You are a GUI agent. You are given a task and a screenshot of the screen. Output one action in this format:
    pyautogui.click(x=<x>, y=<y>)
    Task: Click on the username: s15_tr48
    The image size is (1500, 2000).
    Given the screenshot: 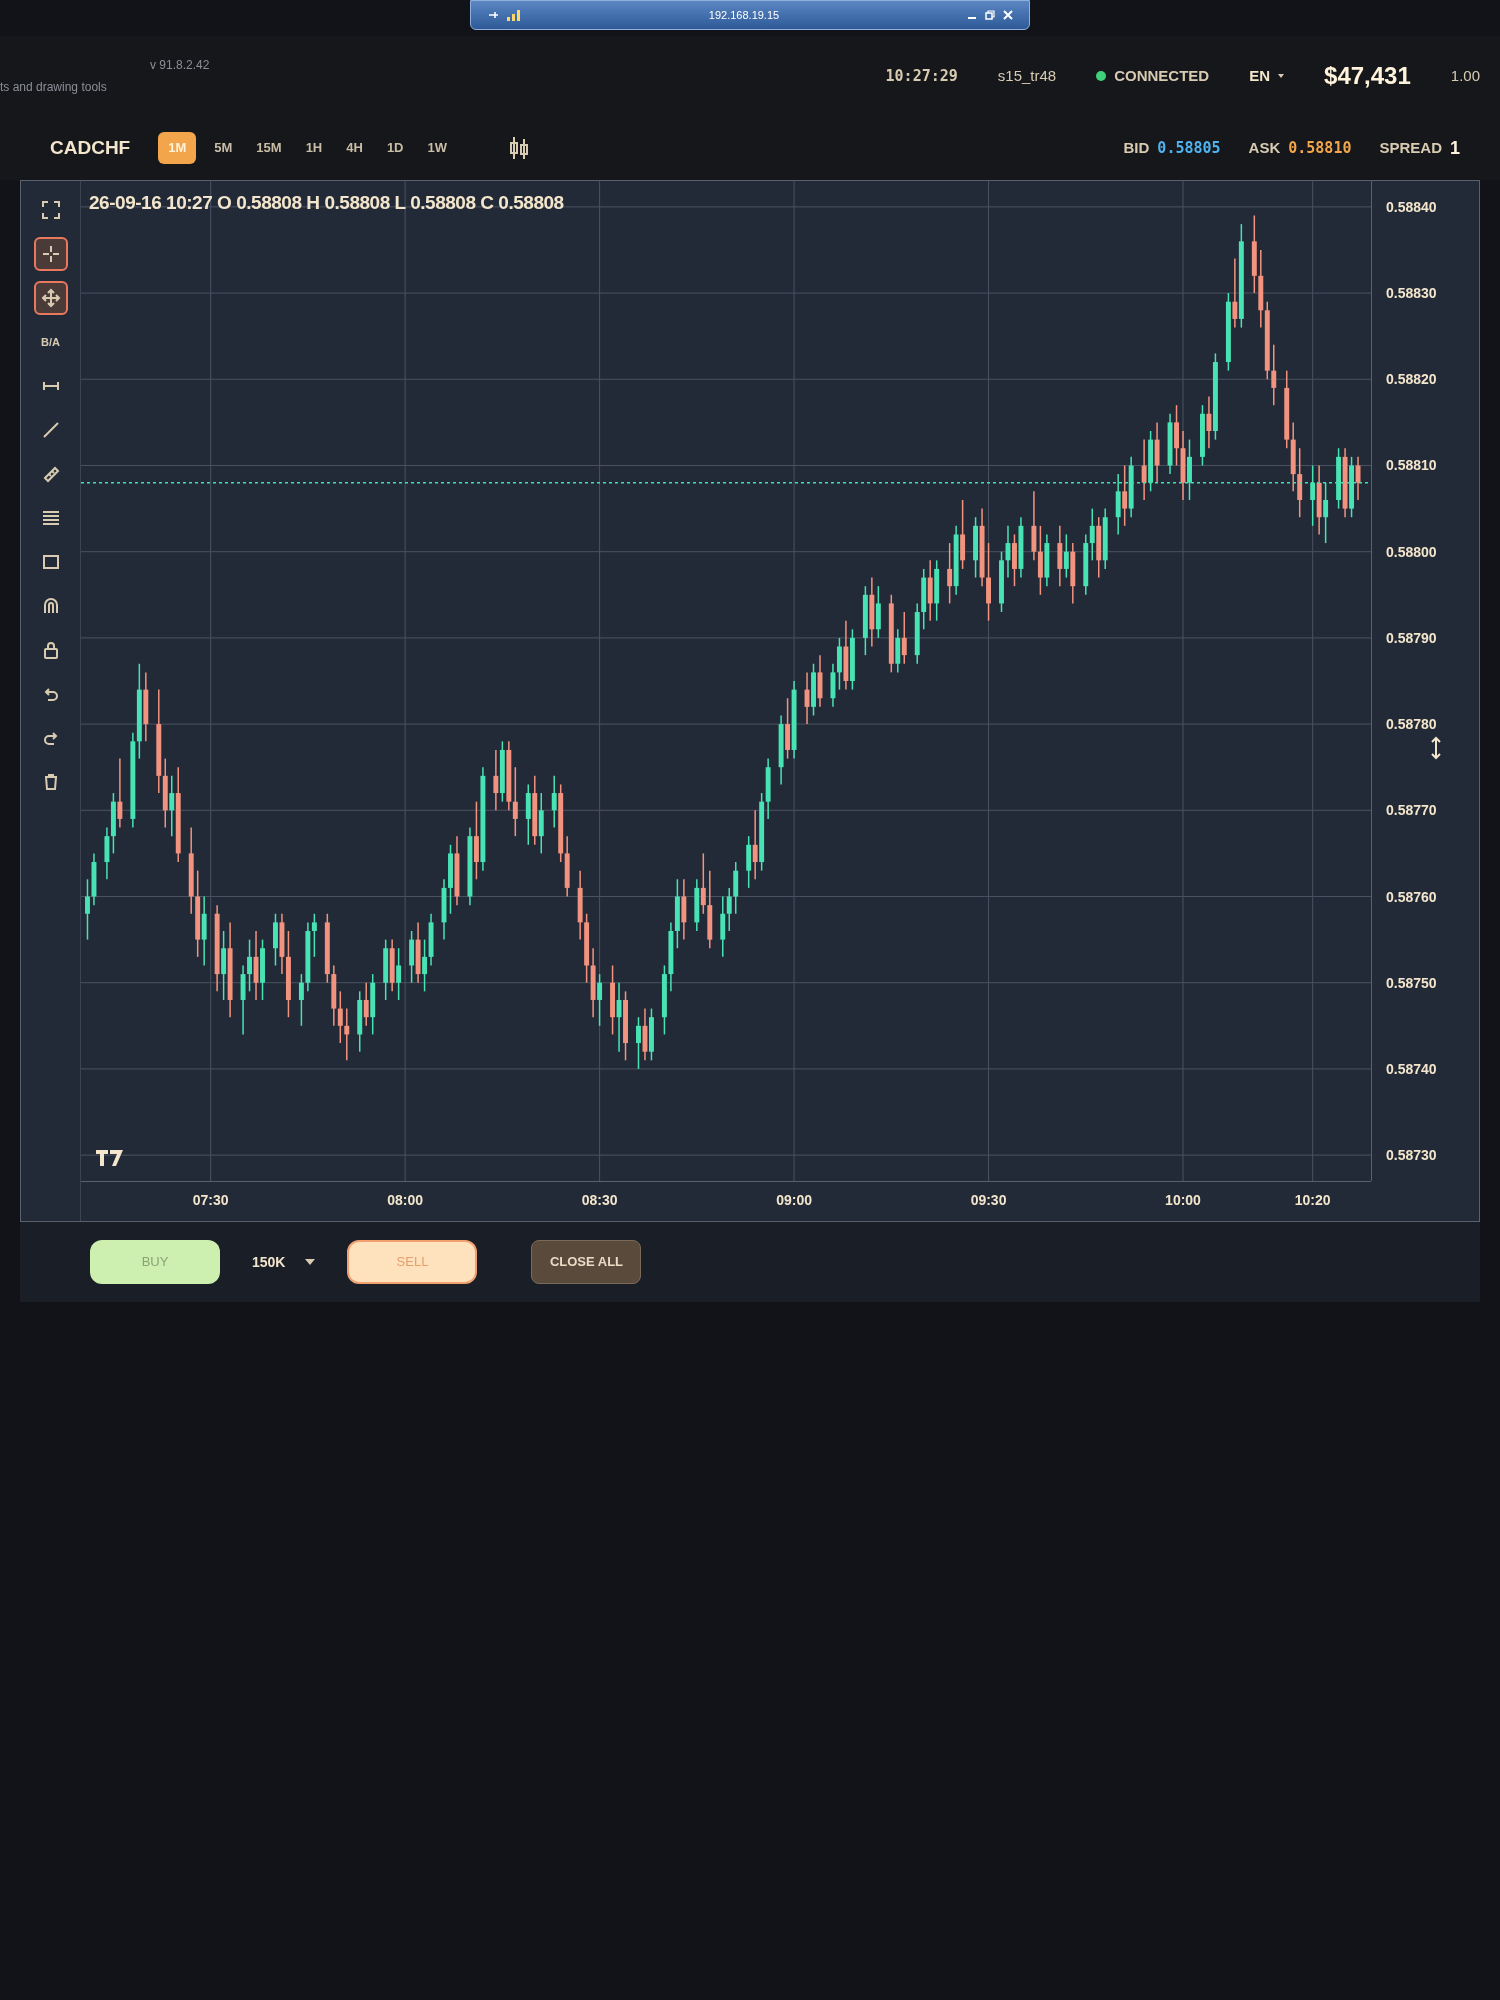 What is the action you would take?
    pyautogui.click(x=1027, y=75)
    